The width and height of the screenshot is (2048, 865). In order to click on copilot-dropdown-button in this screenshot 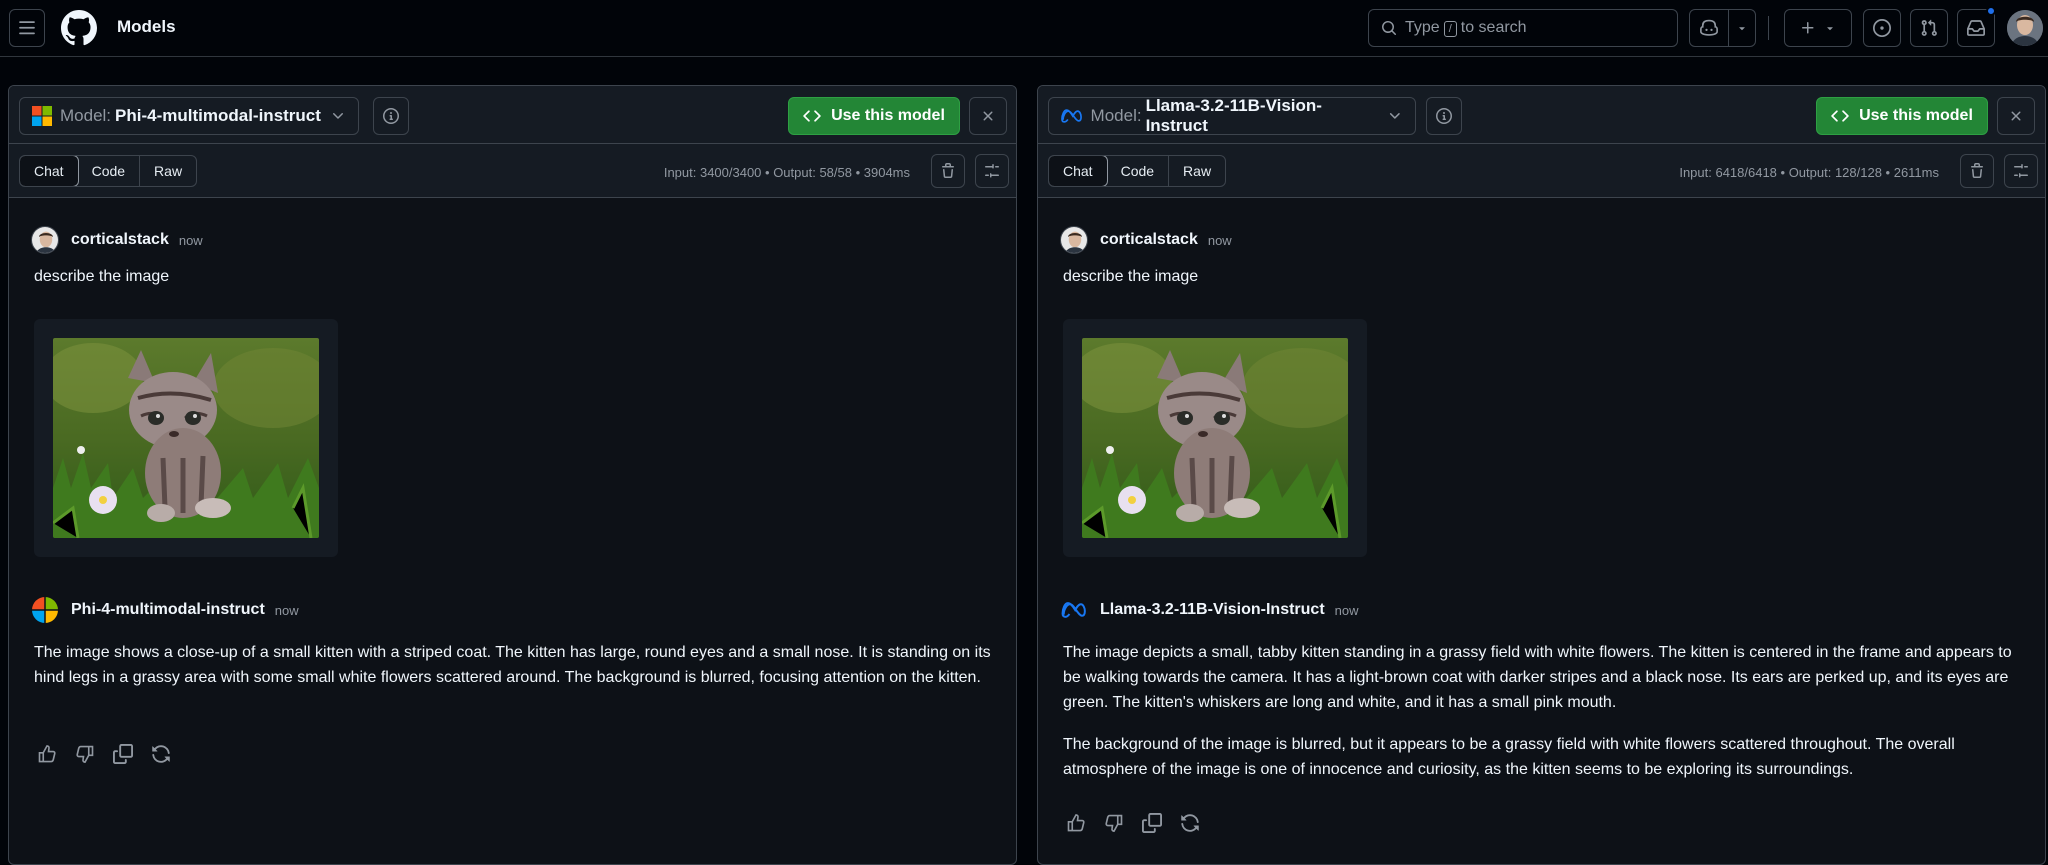, I will do `click(1742, 28)`.